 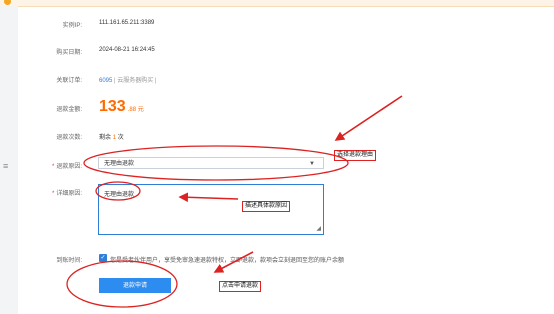 I want to click on arrow-to-select, so click(x=368, y=118).